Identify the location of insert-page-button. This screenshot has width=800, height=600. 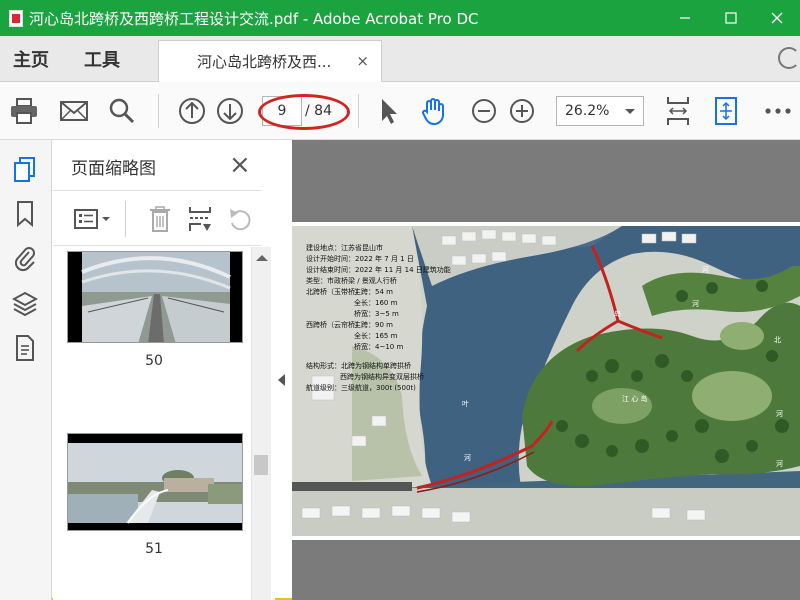
(200, 219).